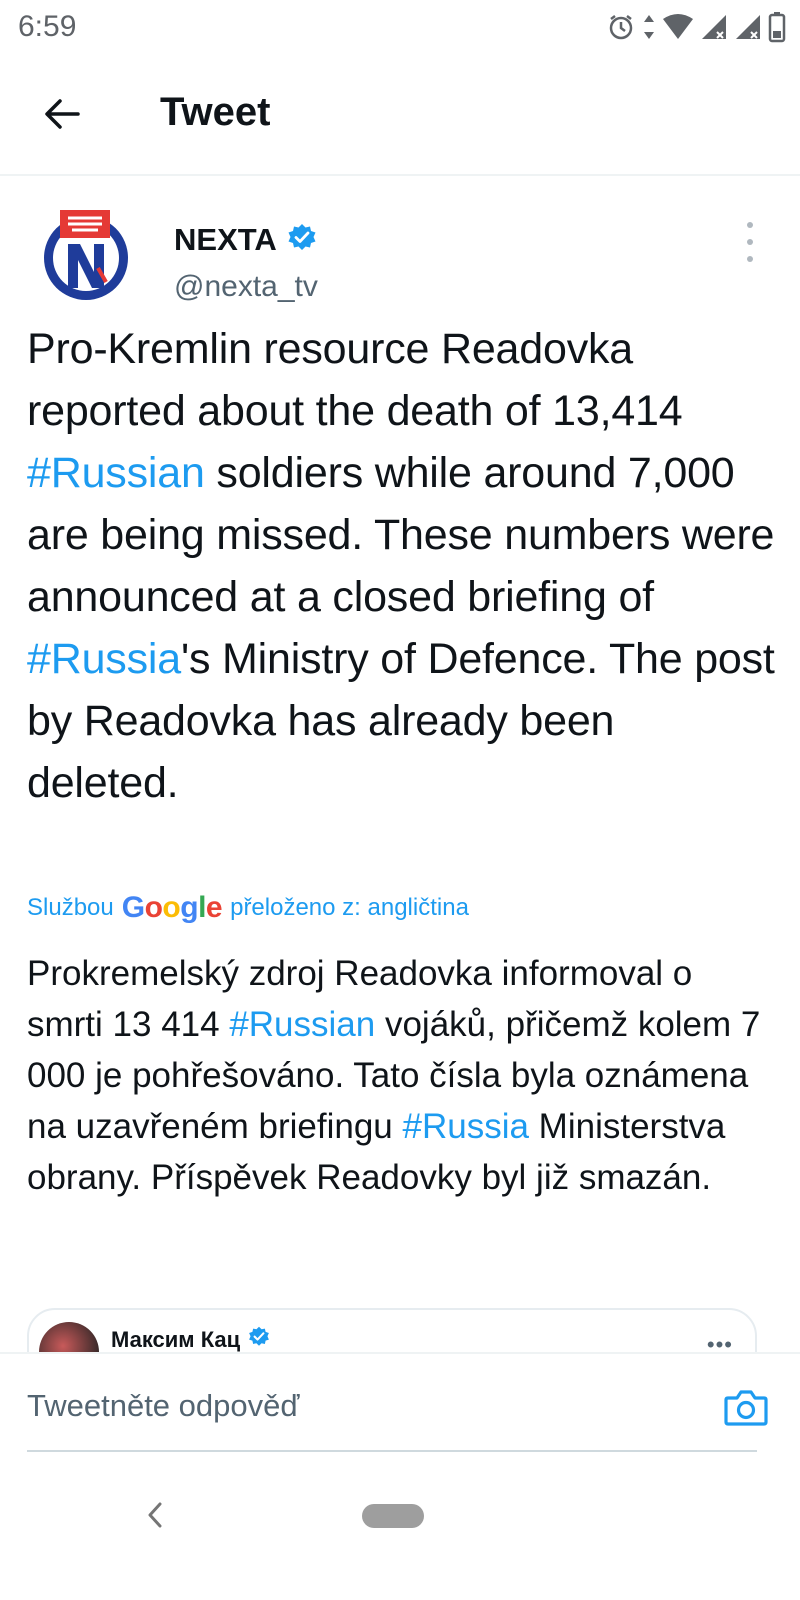 This screenshot has width=800, height=1600. I want to click on author-name-row: NEXTA, so click(245, 240).